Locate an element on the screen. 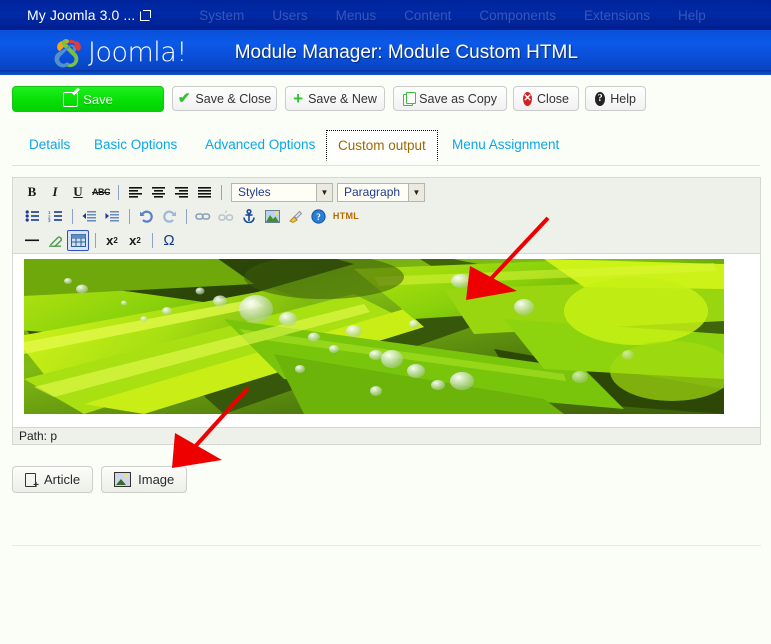  editor-help-icon: ? is located at coordinates (318, 216).